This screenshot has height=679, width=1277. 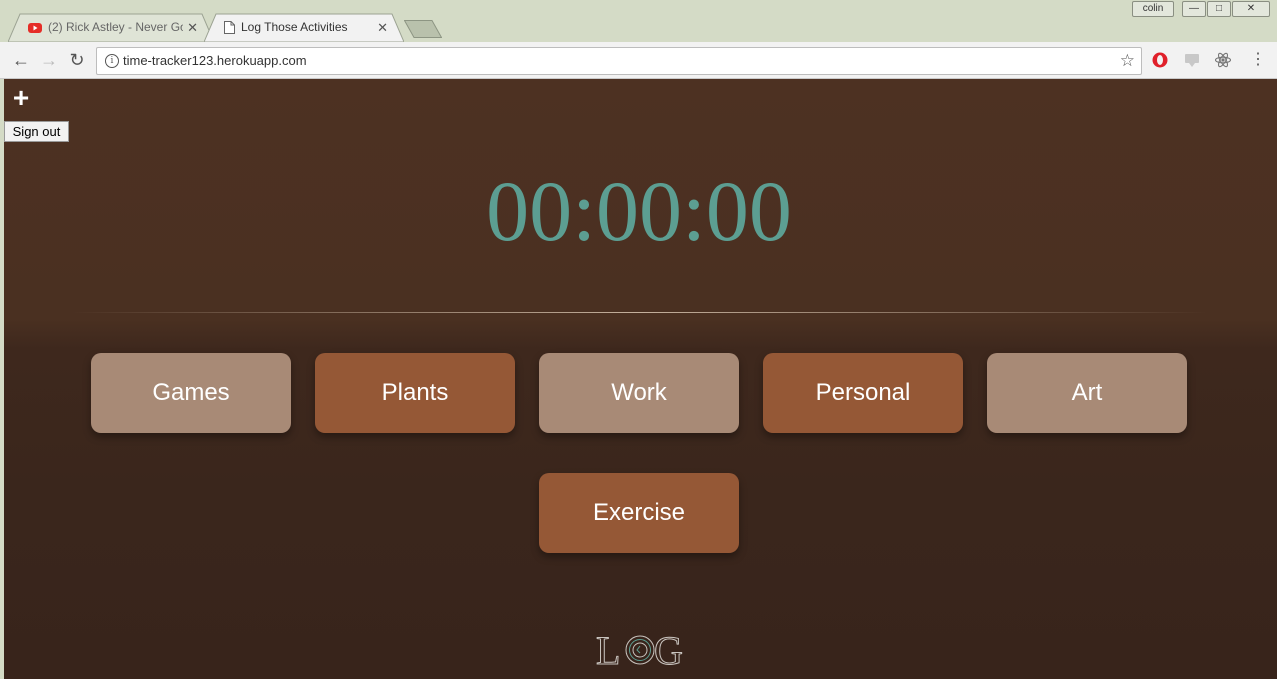 What do you see at coordinates (1223, 60) in the screenshot?
I see `react-devtools-icon` at bounding box center [1223, 60].